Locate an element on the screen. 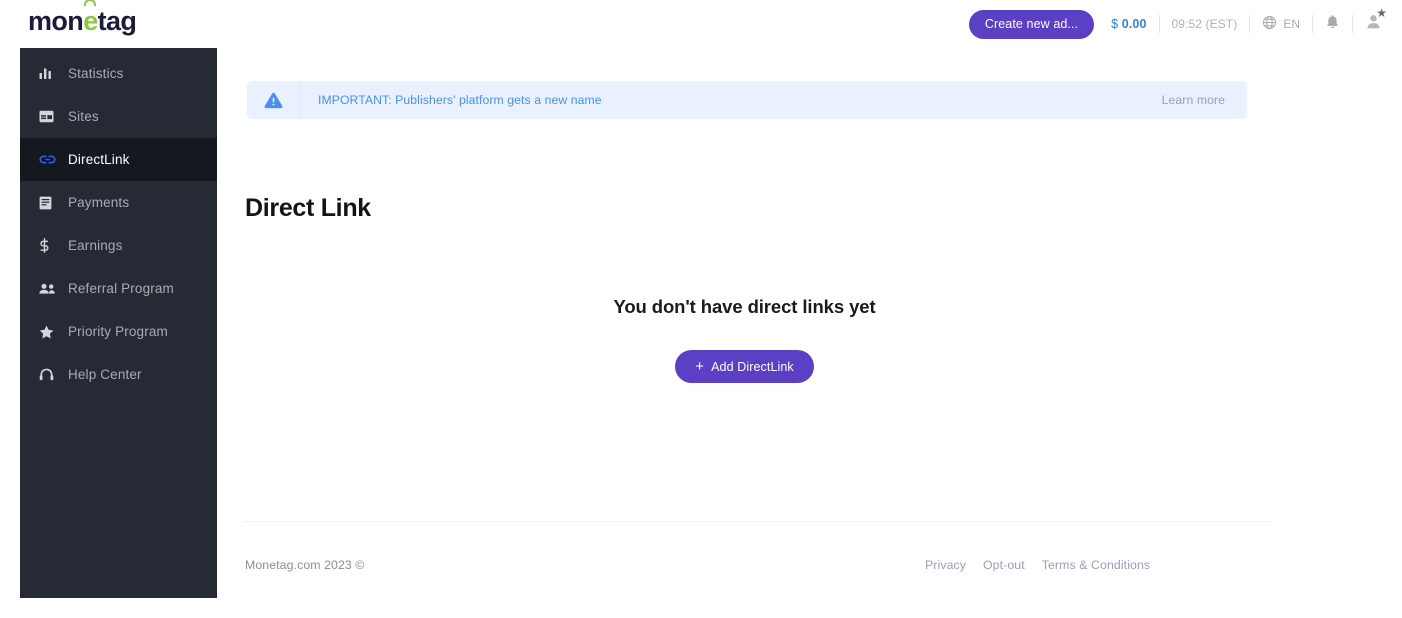 This screenshot has height=618, width=1402. logo-prefix: mon is located at coordinates (56, 21).